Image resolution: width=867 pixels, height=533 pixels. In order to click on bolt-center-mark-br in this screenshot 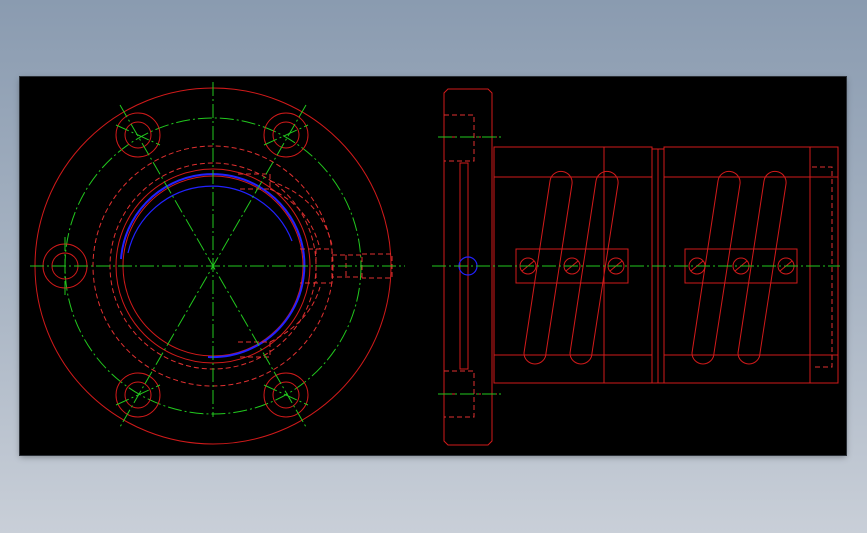, I will do `click(286, 395)`.